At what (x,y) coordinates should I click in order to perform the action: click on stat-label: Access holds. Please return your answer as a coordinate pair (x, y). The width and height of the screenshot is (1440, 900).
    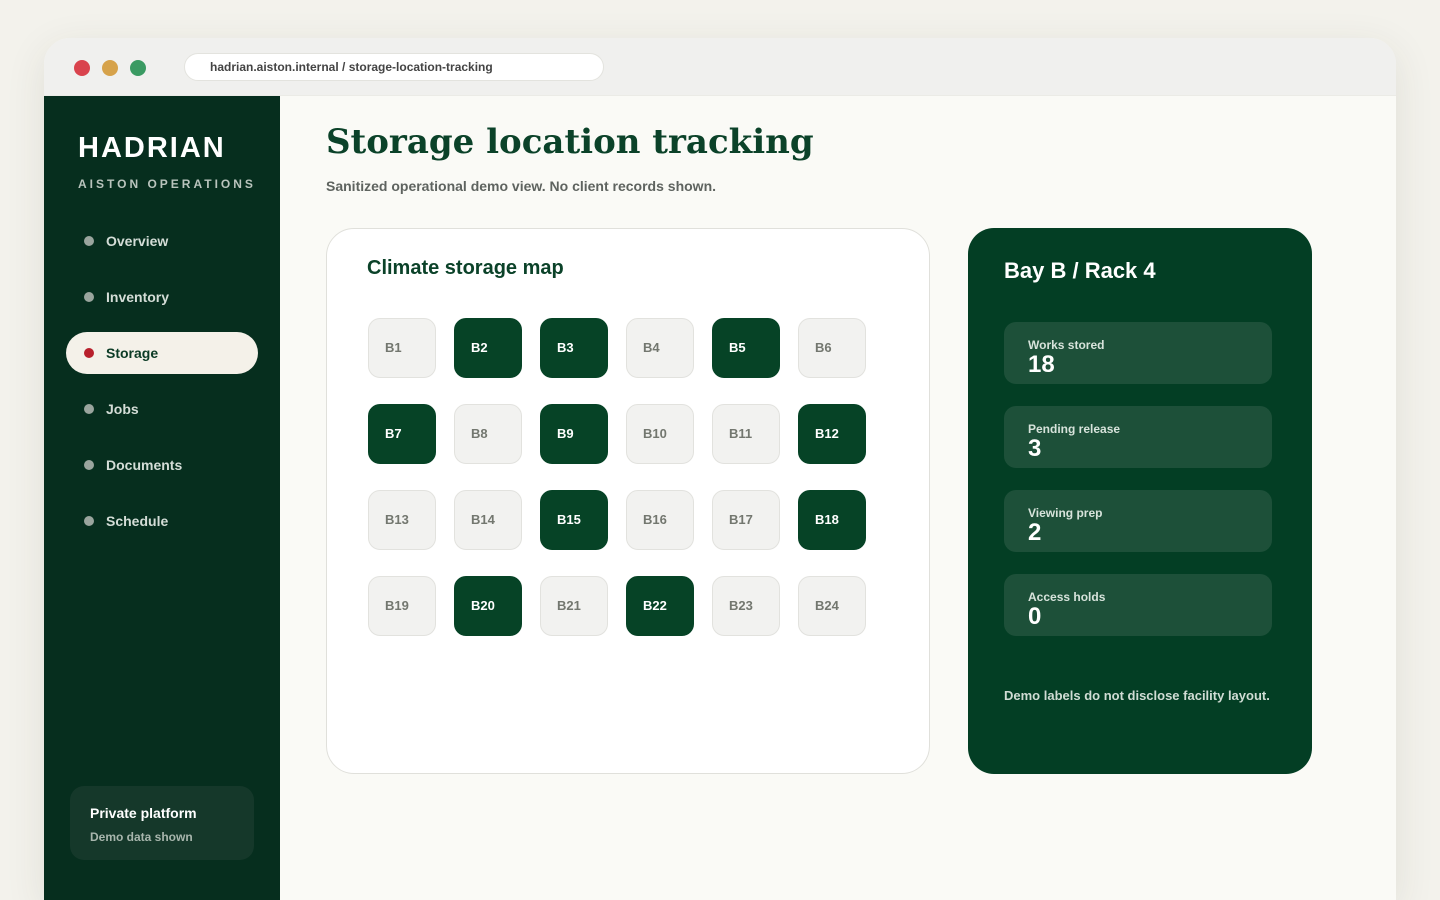
    Looking at the image, I should click on (1067, 597).